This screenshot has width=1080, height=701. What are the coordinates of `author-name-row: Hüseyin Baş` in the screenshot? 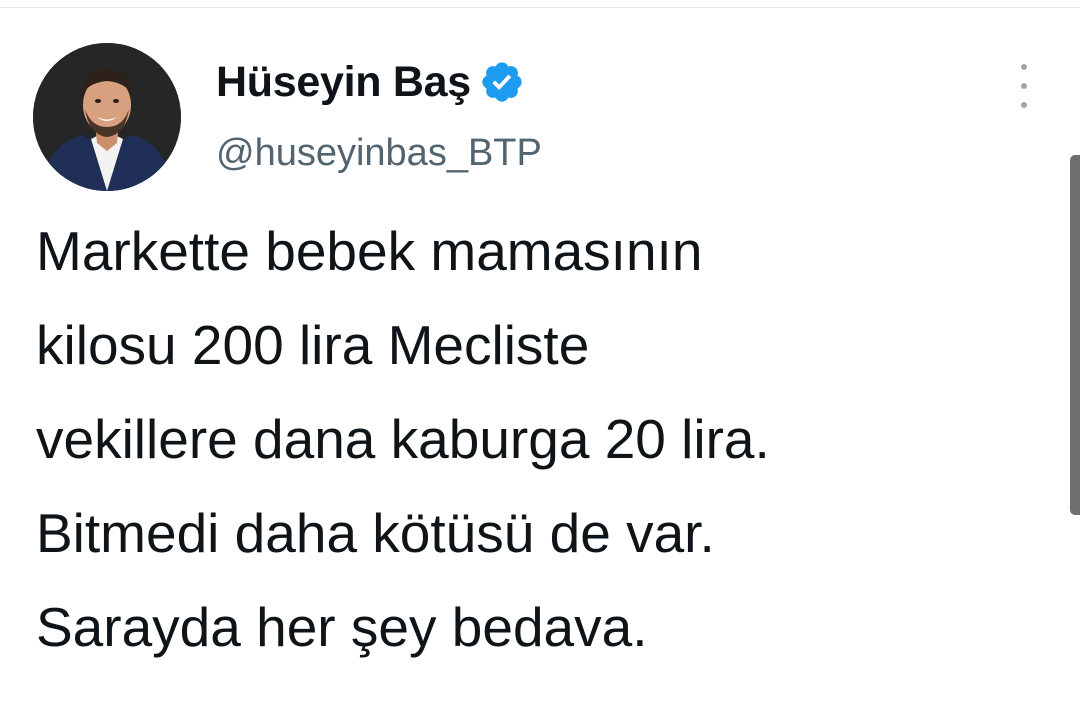 It's located at (370, 82).